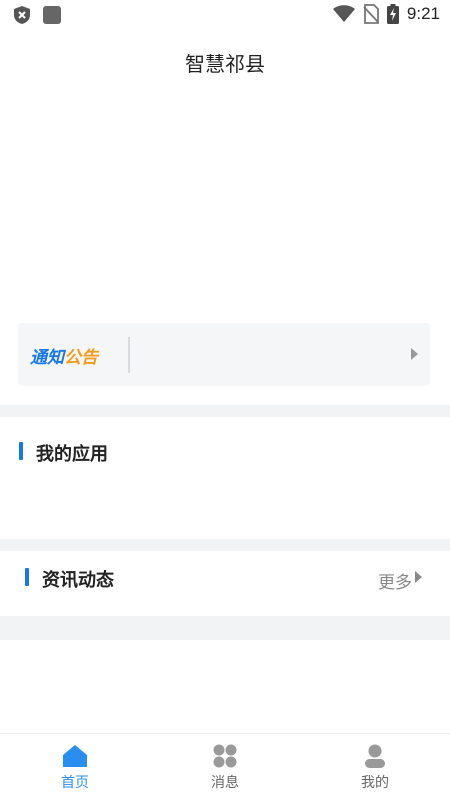 This screenshot has width=450, height=800. Describe the element at coordinates (375, 783) in the screenshot. I see `tab-profile-label: 我的` at that location.